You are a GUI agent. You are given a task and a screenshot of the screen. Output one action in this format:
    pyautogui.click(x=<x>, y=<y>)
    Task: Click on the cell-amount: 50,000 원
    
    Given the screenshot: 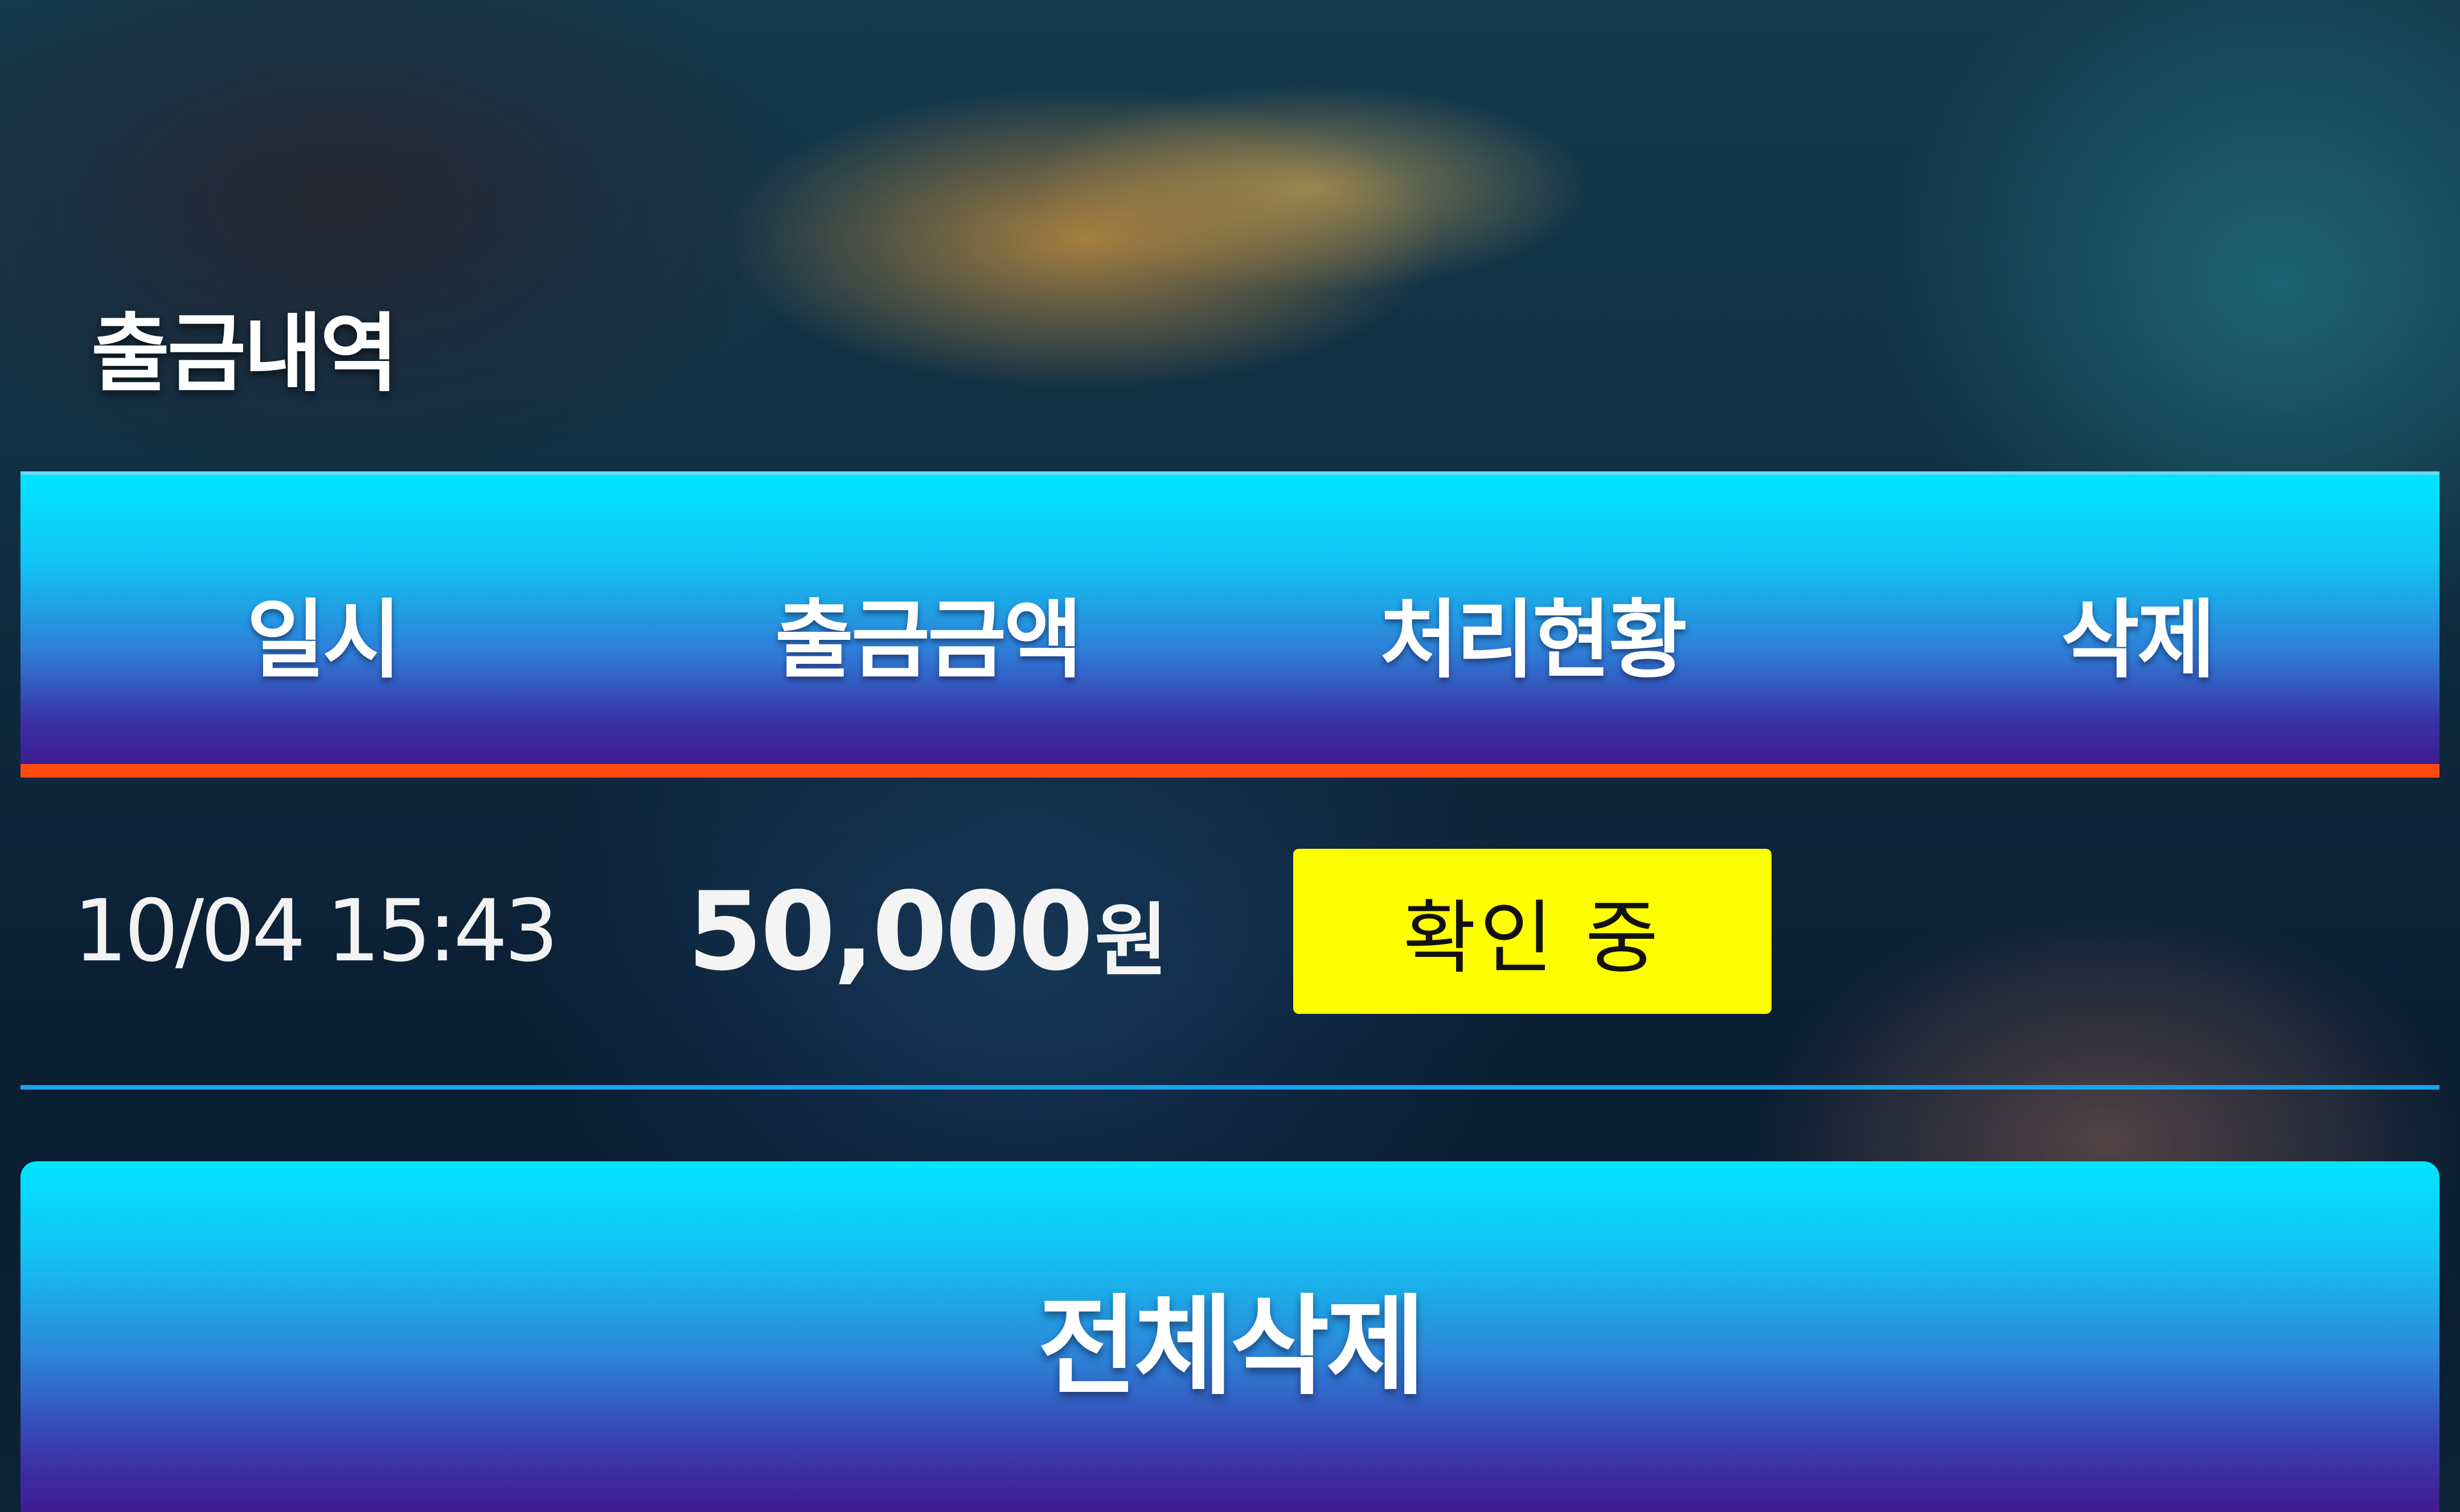 What is the action you would take?
    pyautogui.click(x=927, y=931)
    